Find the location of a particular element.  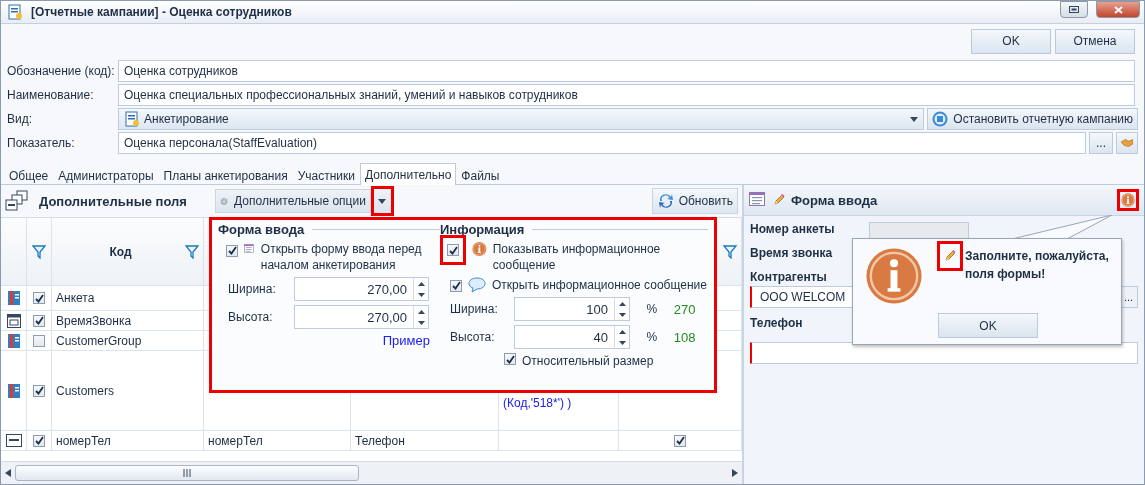

field-label: Обозначение (код): is located at coordinates (61, 71).